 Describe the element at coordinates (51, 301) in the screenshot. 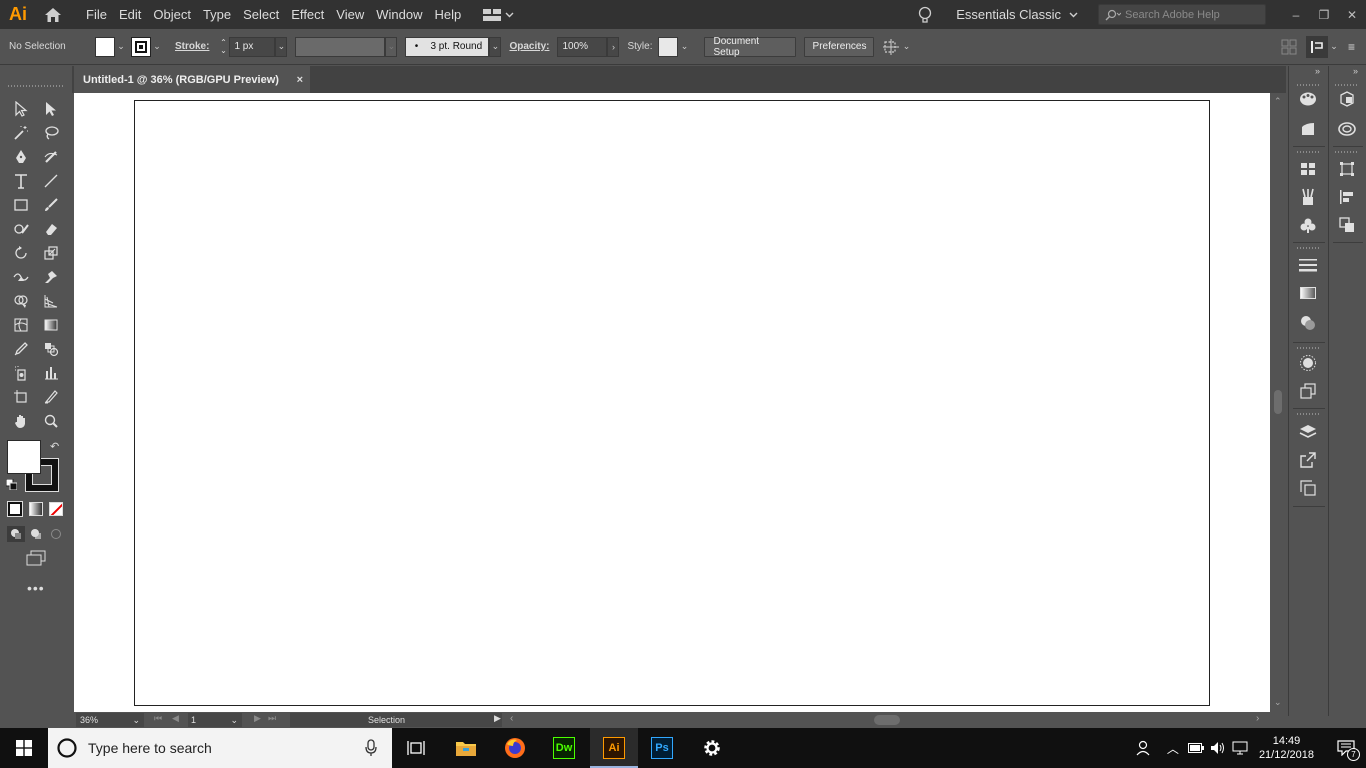

I see `perspective-grid-tool-icon` at that location.